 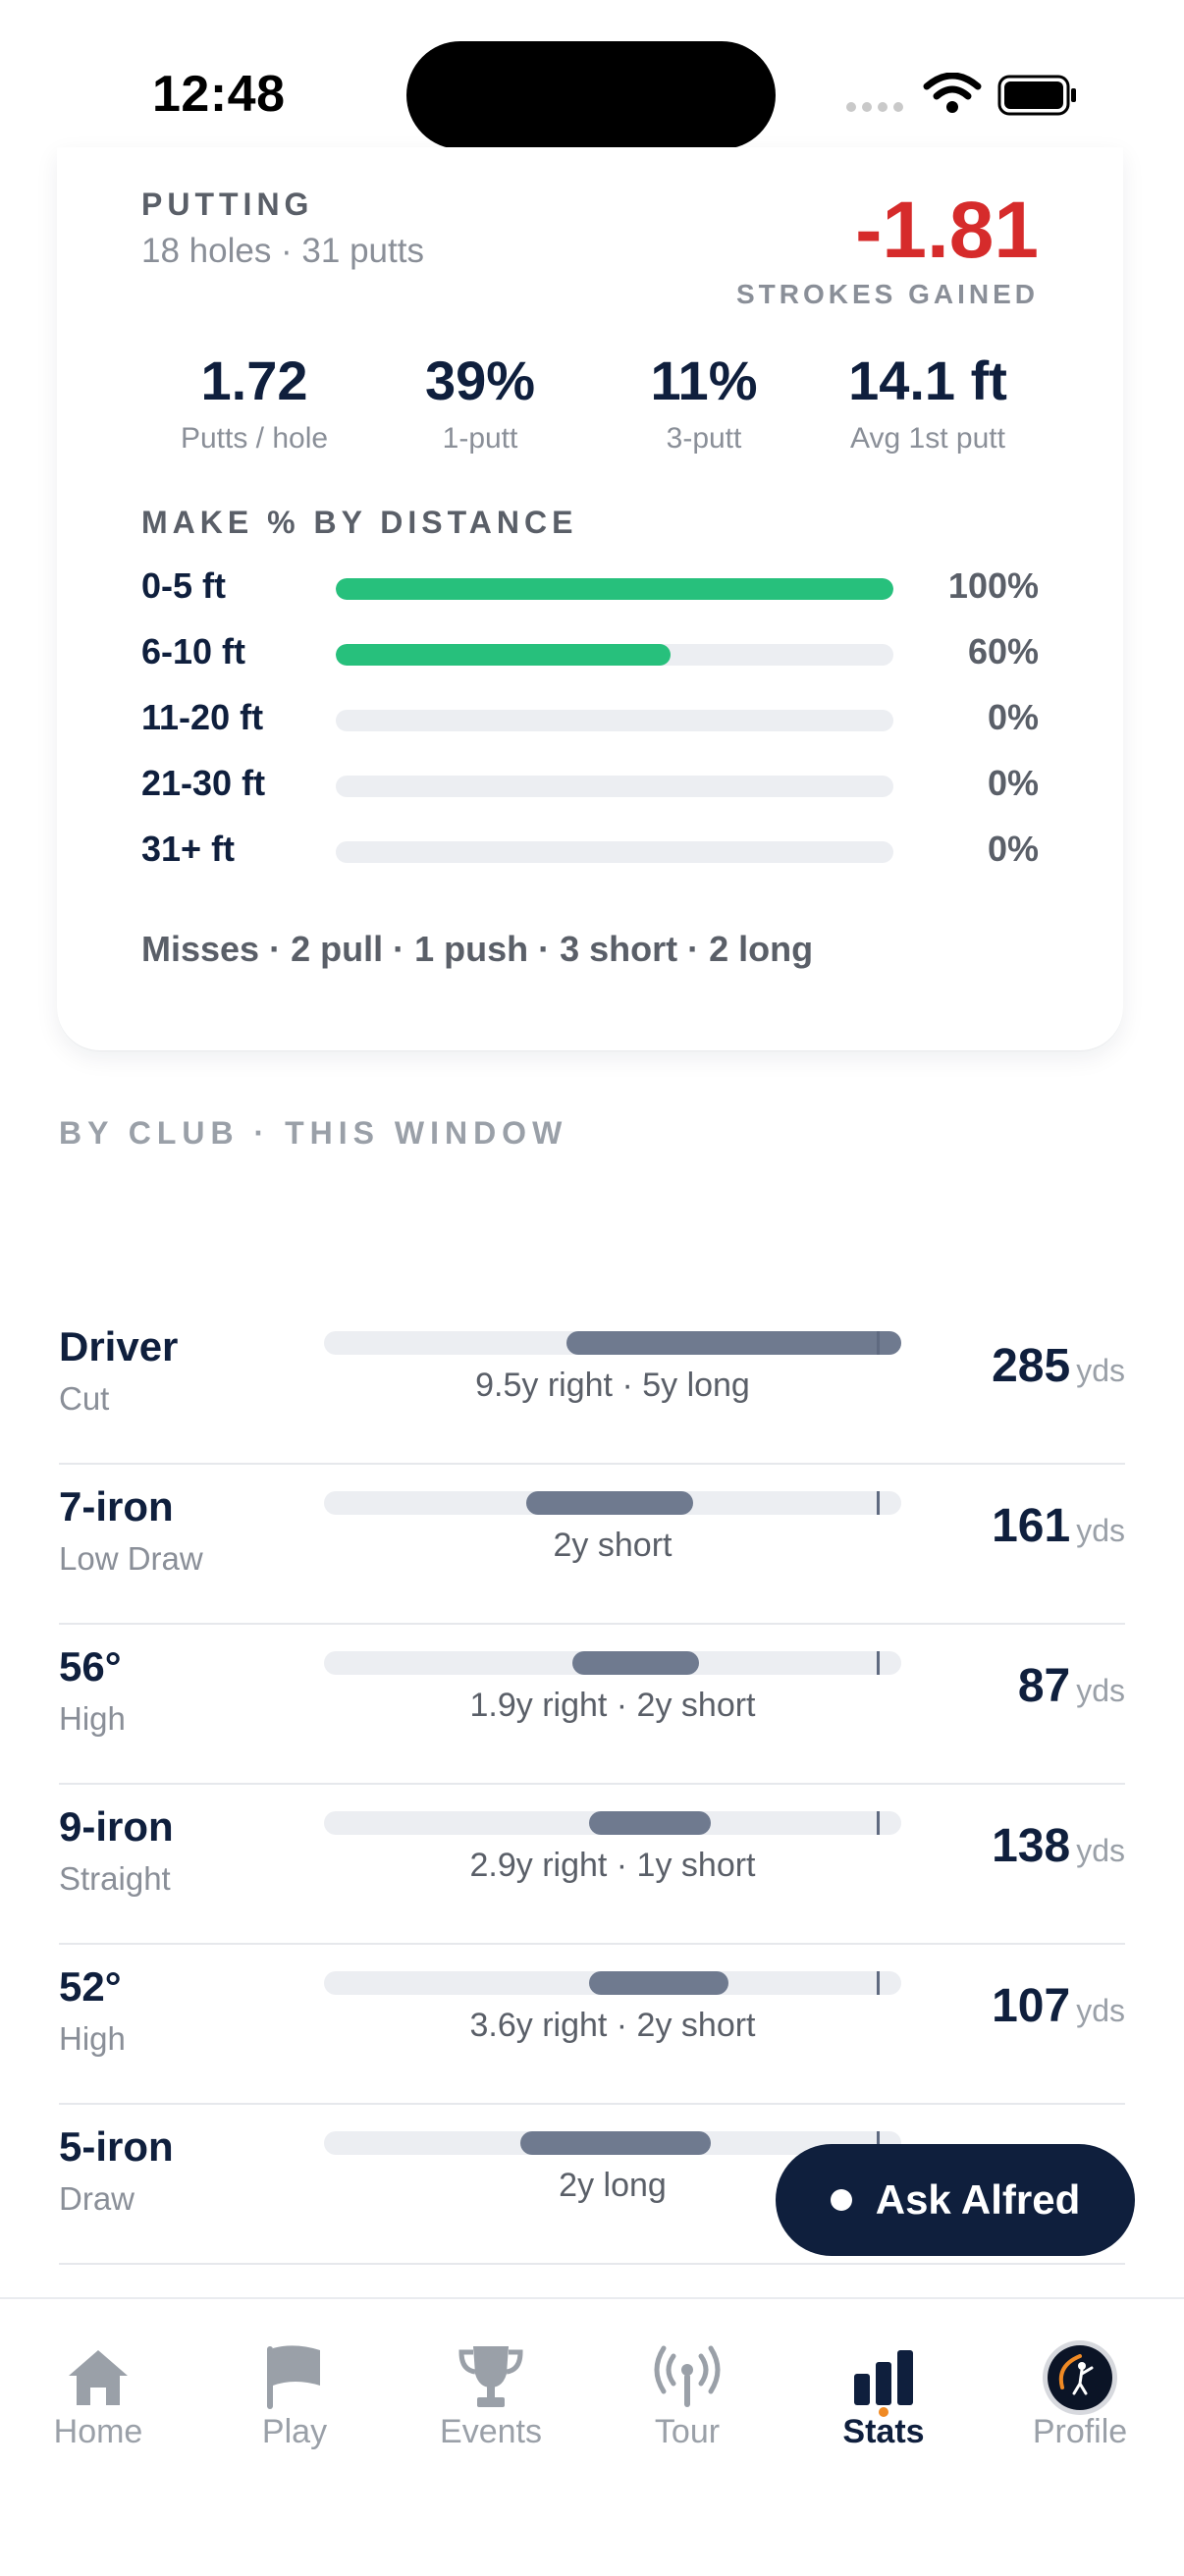 What do you see at coordinates (219, 94) in the screenshot?
I see `status-time: 12:48` at bounding box center [219, 94].